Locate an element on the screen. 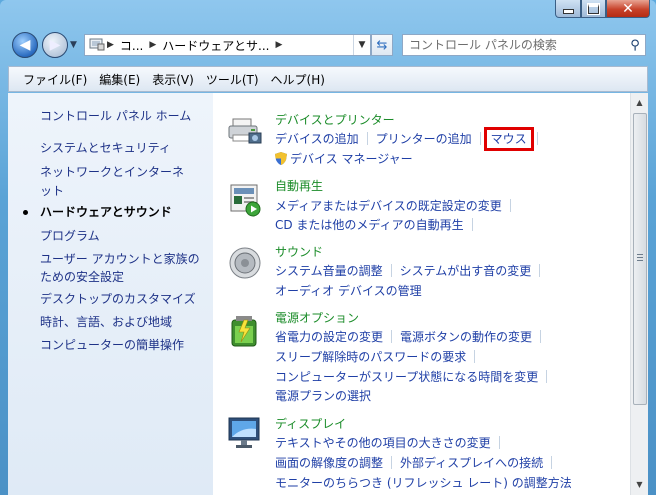  power-links-row-2: スリープ解除時のパスワードの要求 is located at coordinates (379, 357).